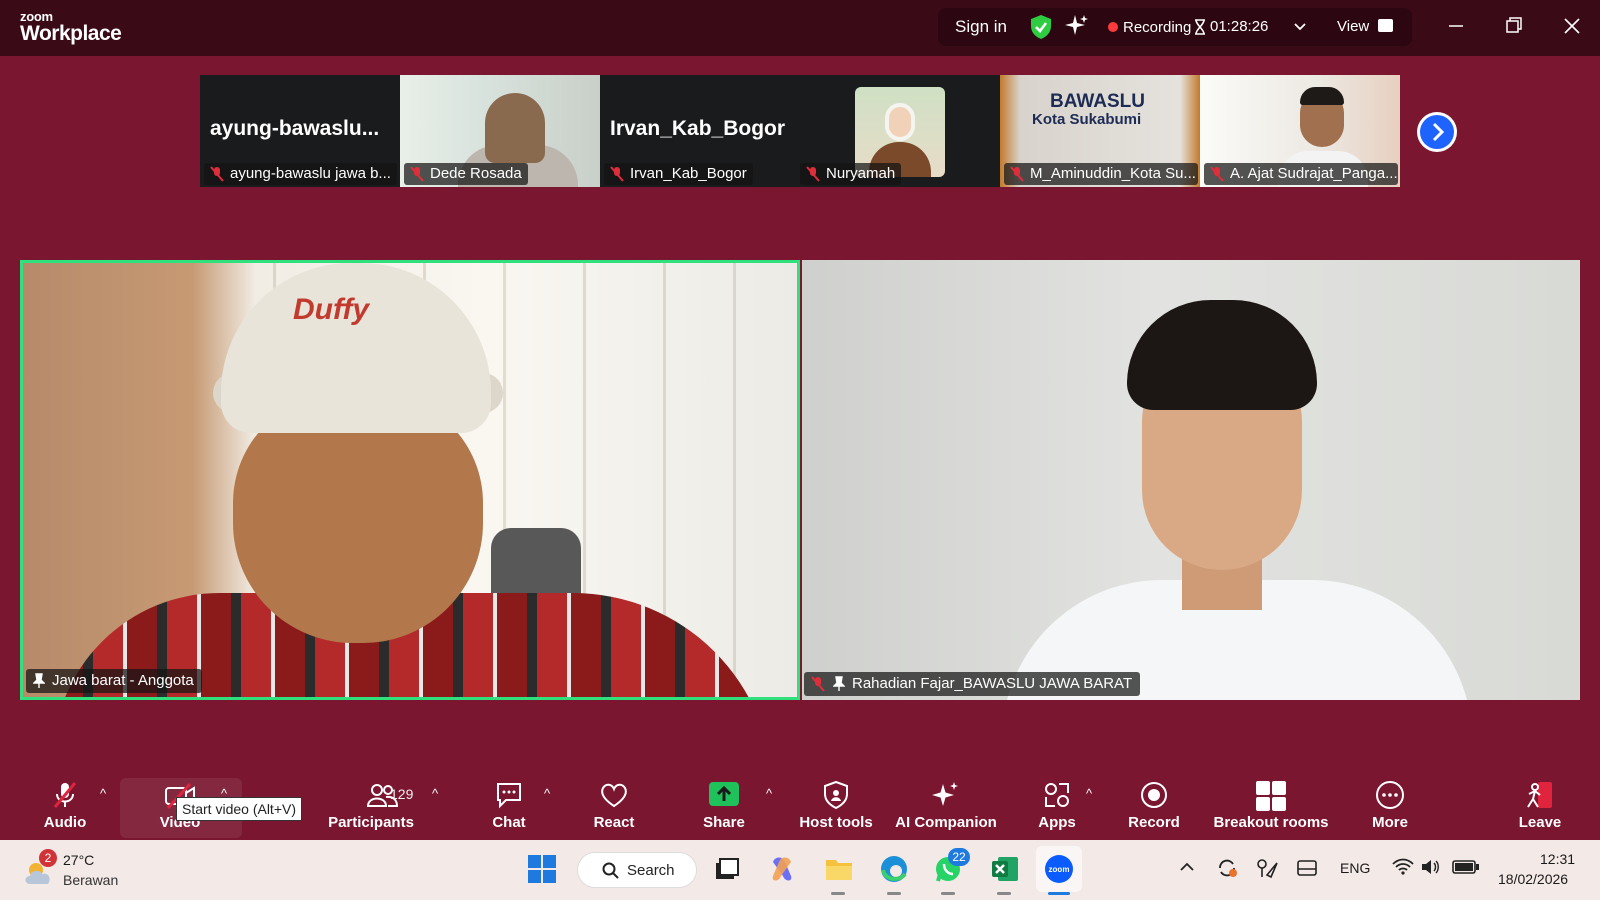 This screenshot has height=900, width=1600. Describe the element at coordinates (509, 808) in the screenshot. I see `chat-button: Chat` at that location.